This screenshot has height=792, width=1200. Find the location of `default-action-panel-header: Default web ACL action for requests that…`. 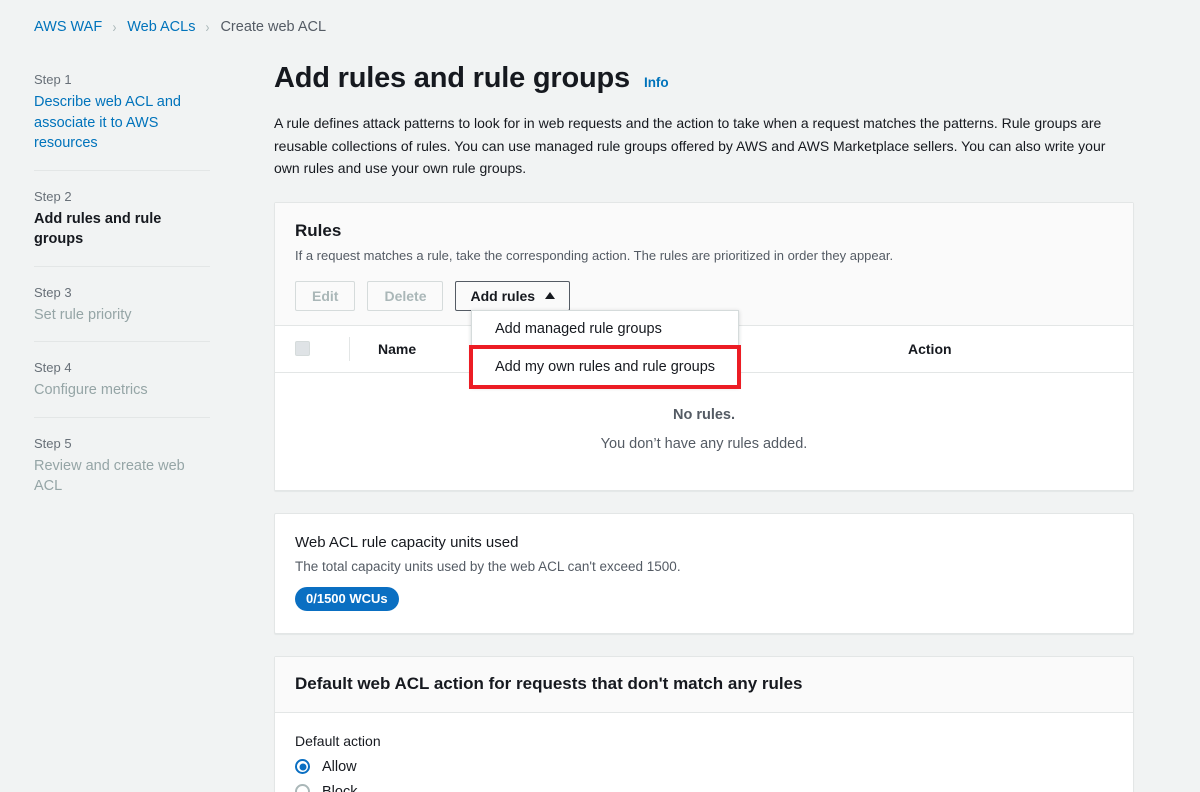

default-action-panel-header: Default web ACL action for requests that… is located at coordinates (704, 684).